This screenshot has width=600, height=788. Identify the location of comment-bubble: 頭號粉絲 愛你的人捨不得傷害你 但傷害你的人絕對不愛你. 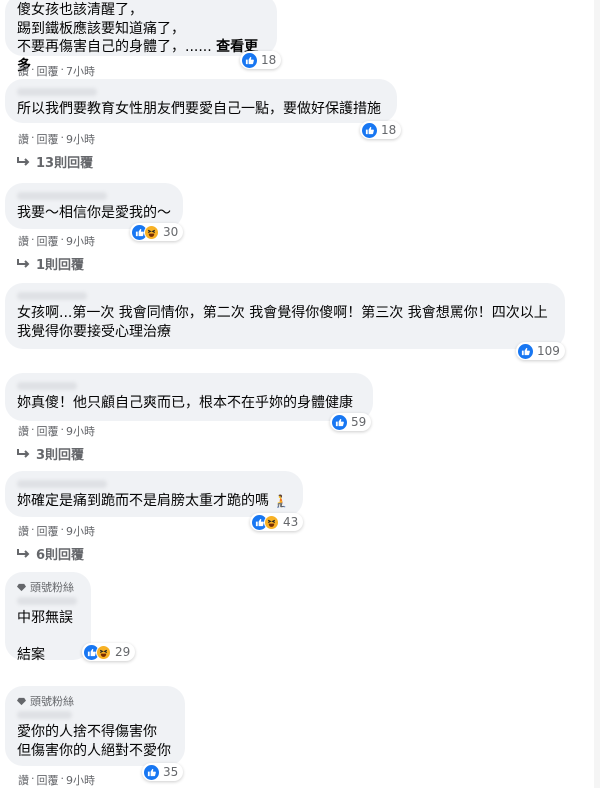
(95, 726).